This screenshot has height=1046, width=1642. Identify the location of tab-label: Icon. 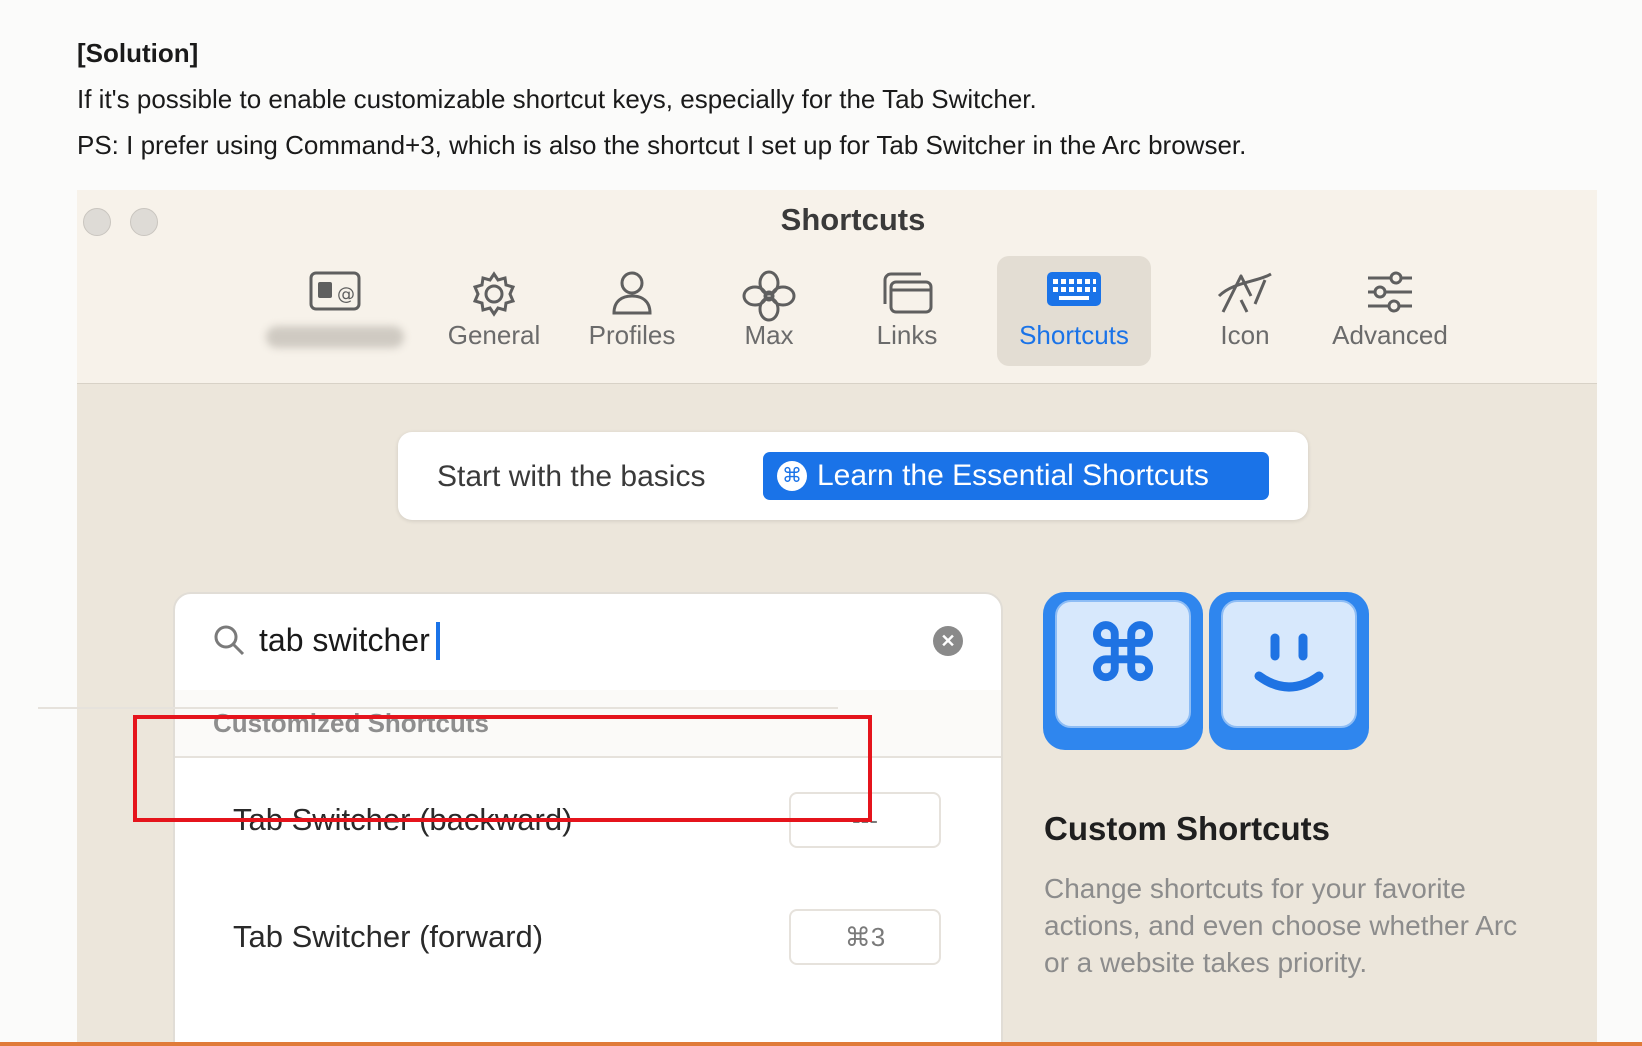
(1245, 335).